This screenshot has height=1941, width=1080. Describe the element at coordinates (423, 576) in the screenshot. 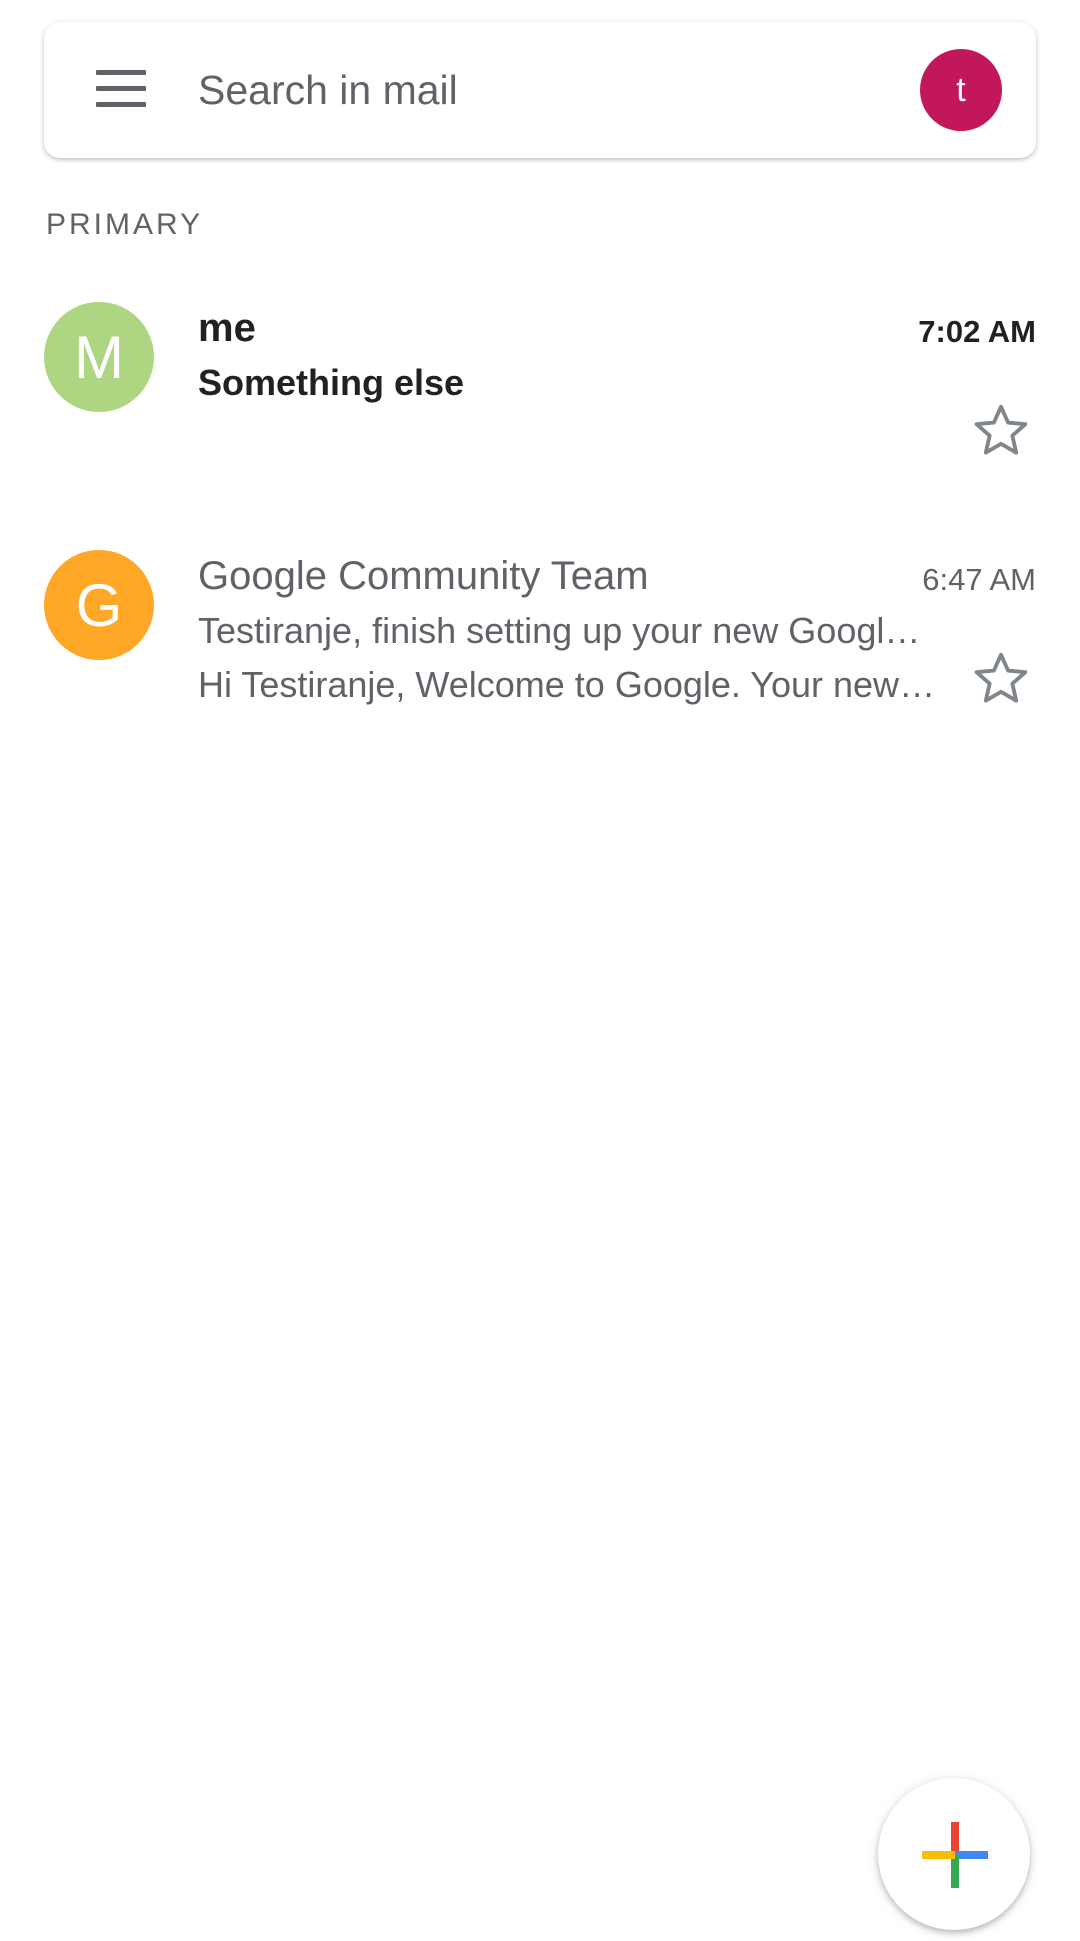

I see `email-sender: Google Community Team` at that location.